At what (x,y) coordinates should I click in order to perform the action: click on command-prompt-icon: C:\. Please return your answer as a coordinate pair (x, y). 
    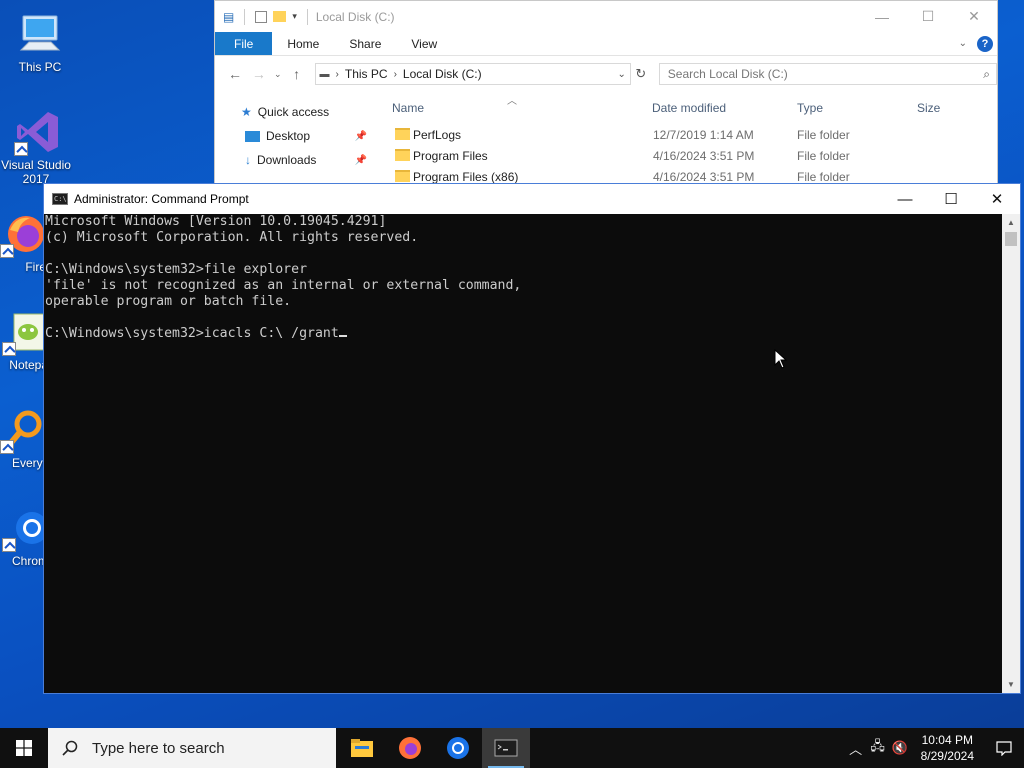
    Looking at the image, I should click on (60, 199).